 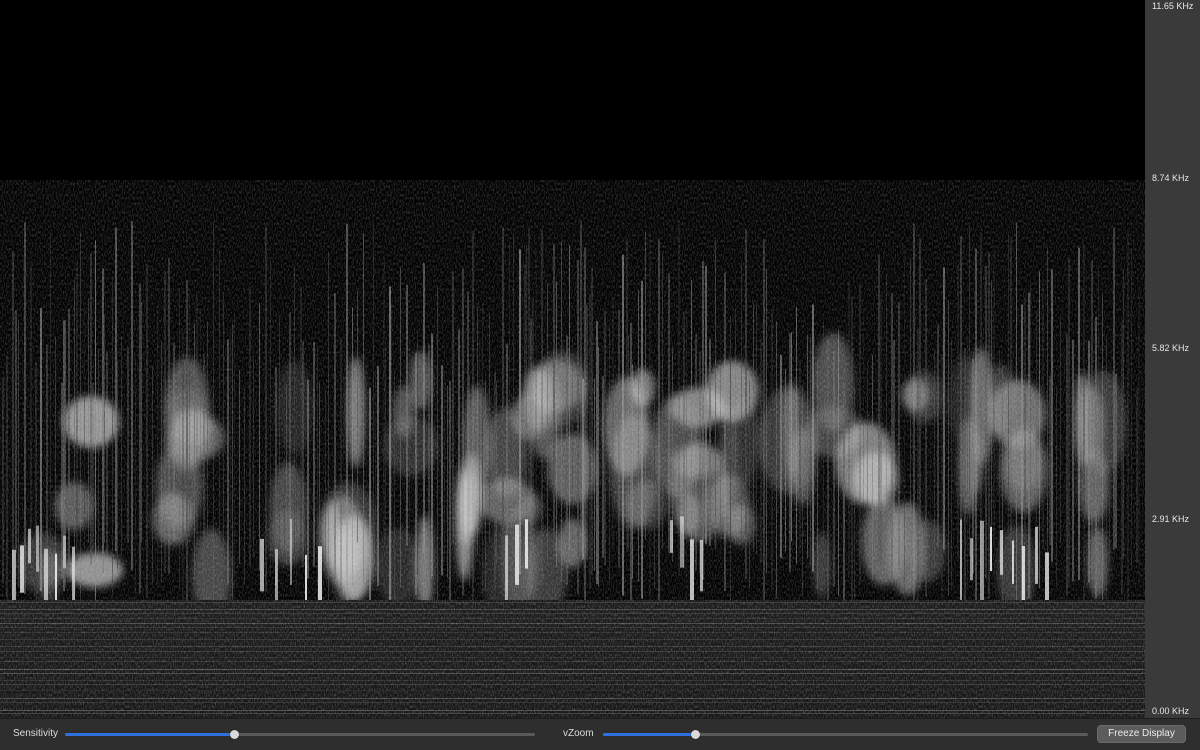 What do you see at coordinates (649, 734) in the screenshot?
I see `vzoom-slider-fill` at bounding box center [649, 734].